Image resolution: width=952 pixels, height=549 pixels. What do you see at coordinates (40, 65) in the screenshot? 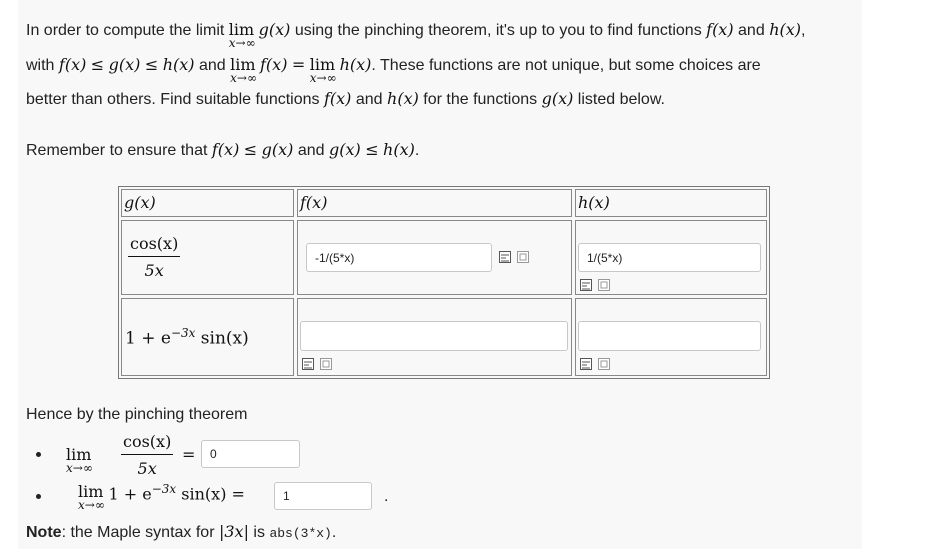
I see `intro-text: with` at bounding box center [40, 65].